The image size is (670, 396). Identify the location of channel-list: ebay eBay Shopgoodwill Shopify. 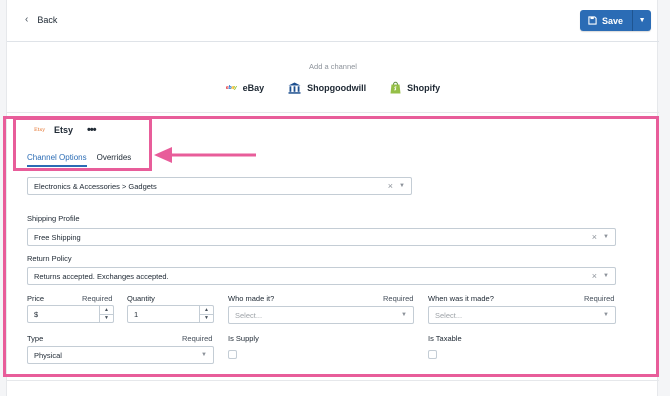
(333, 87).